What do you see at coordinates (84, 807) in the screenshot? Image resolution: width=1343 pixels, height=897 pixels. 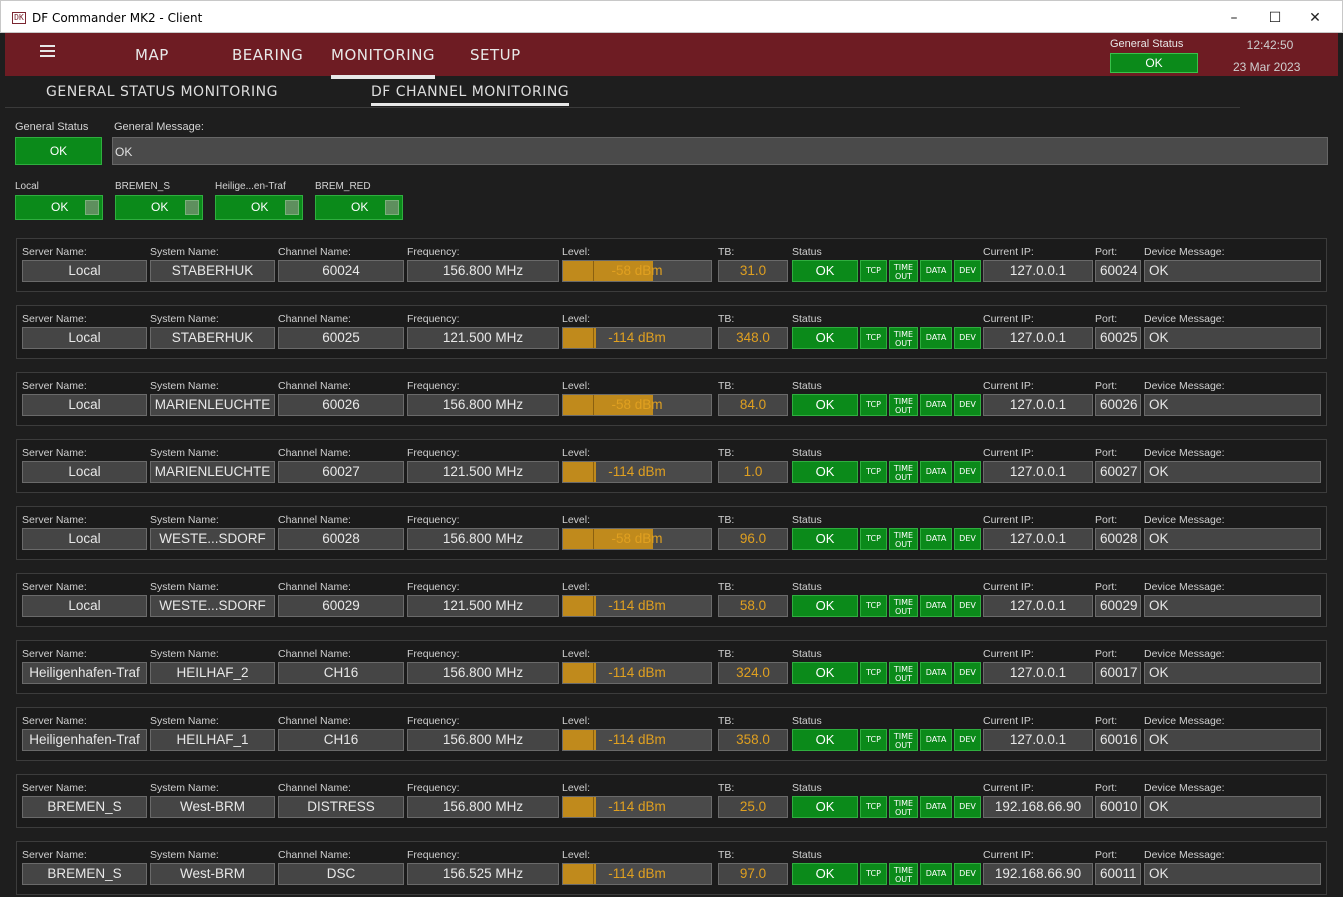 I see `server-name-field: BREMEN_S` at bounding box center [84, 807].